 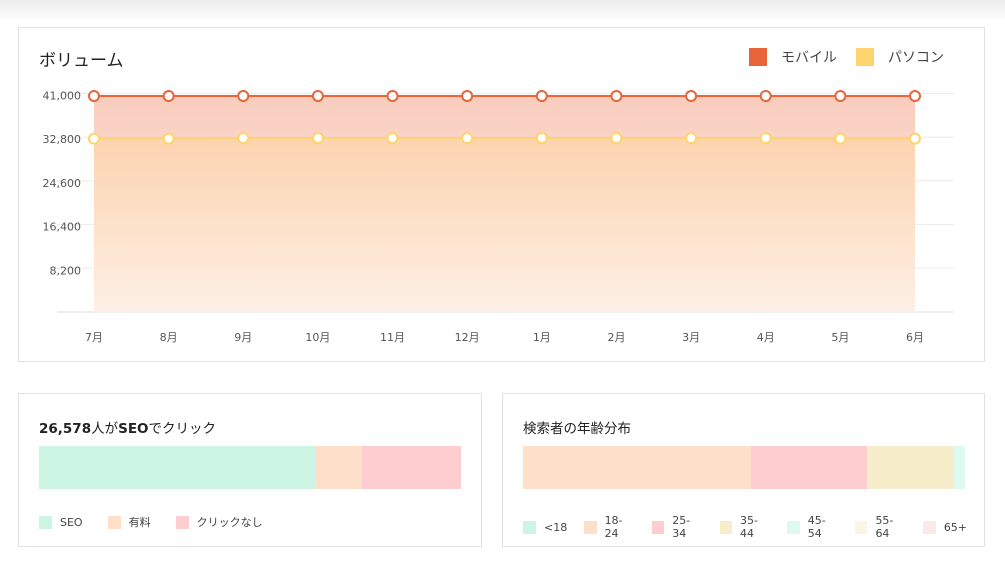 What do you see at coordinates (243, 337) in the screenshot?
I see `x-tick-label: 9月` at bounding box center [243, 337].